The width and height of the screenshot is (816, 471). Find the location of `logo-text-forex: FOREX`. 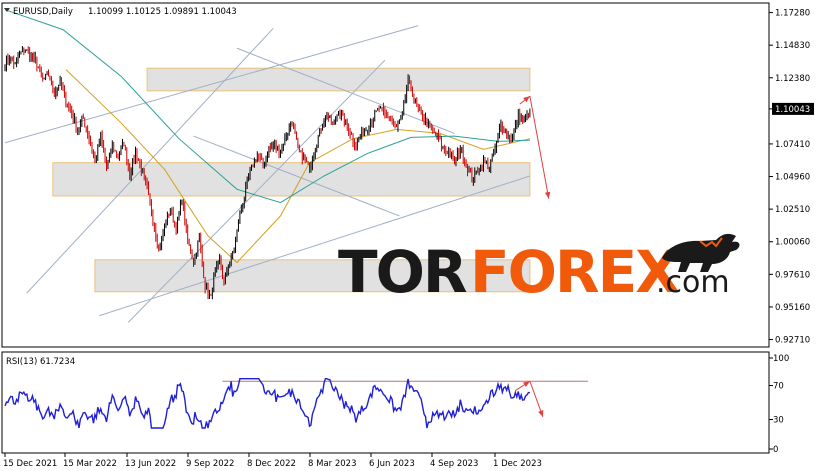

logo-text-forex: FOREX is located at coordinates (574, 272).